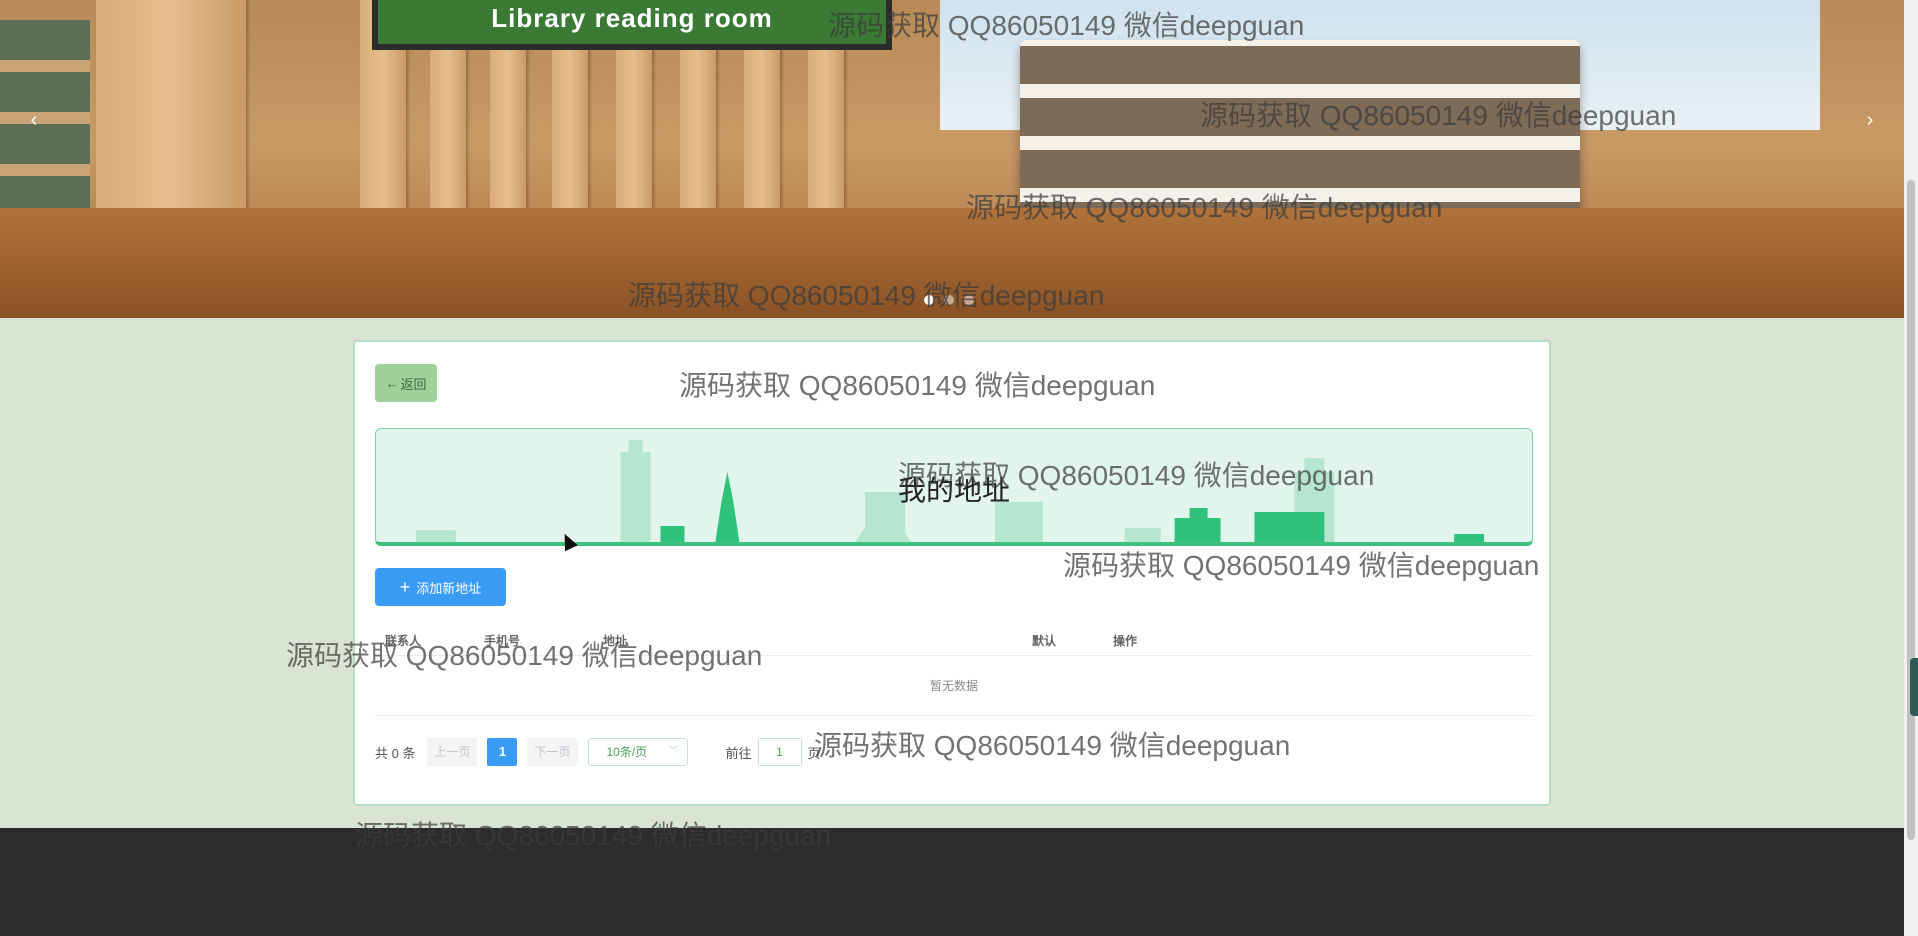  What do you see at coordinates (1044, 641) in the screenshot?
I see `column-header-default: 默认` at bounding box center [1044, 641].